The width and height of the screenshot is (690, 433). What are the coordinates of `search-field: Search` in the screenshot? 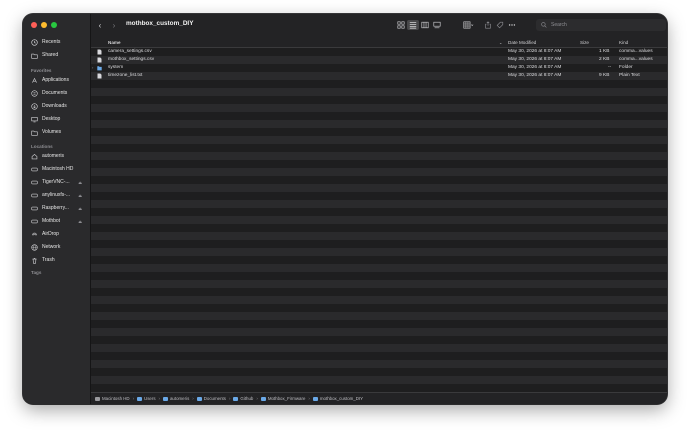 It's located at (601, 25).